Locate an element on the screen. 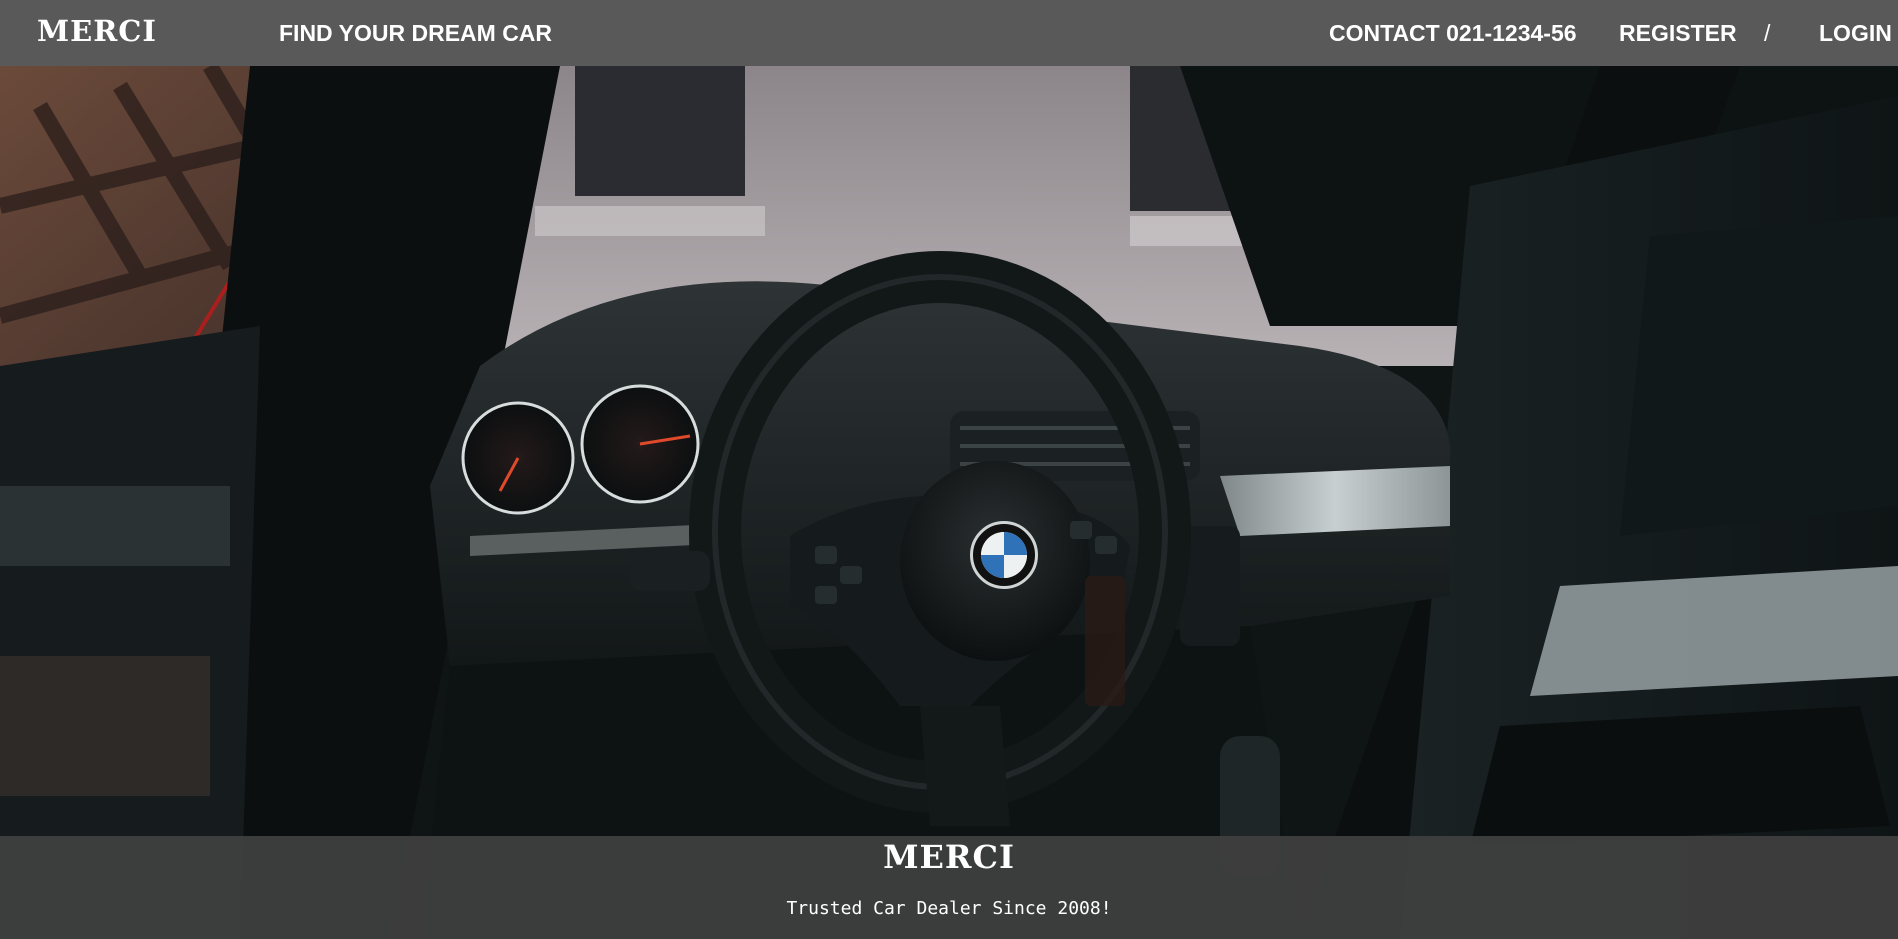  contact-link: CONTACT 021-1234-56 is located at coordinates (1453, 33).